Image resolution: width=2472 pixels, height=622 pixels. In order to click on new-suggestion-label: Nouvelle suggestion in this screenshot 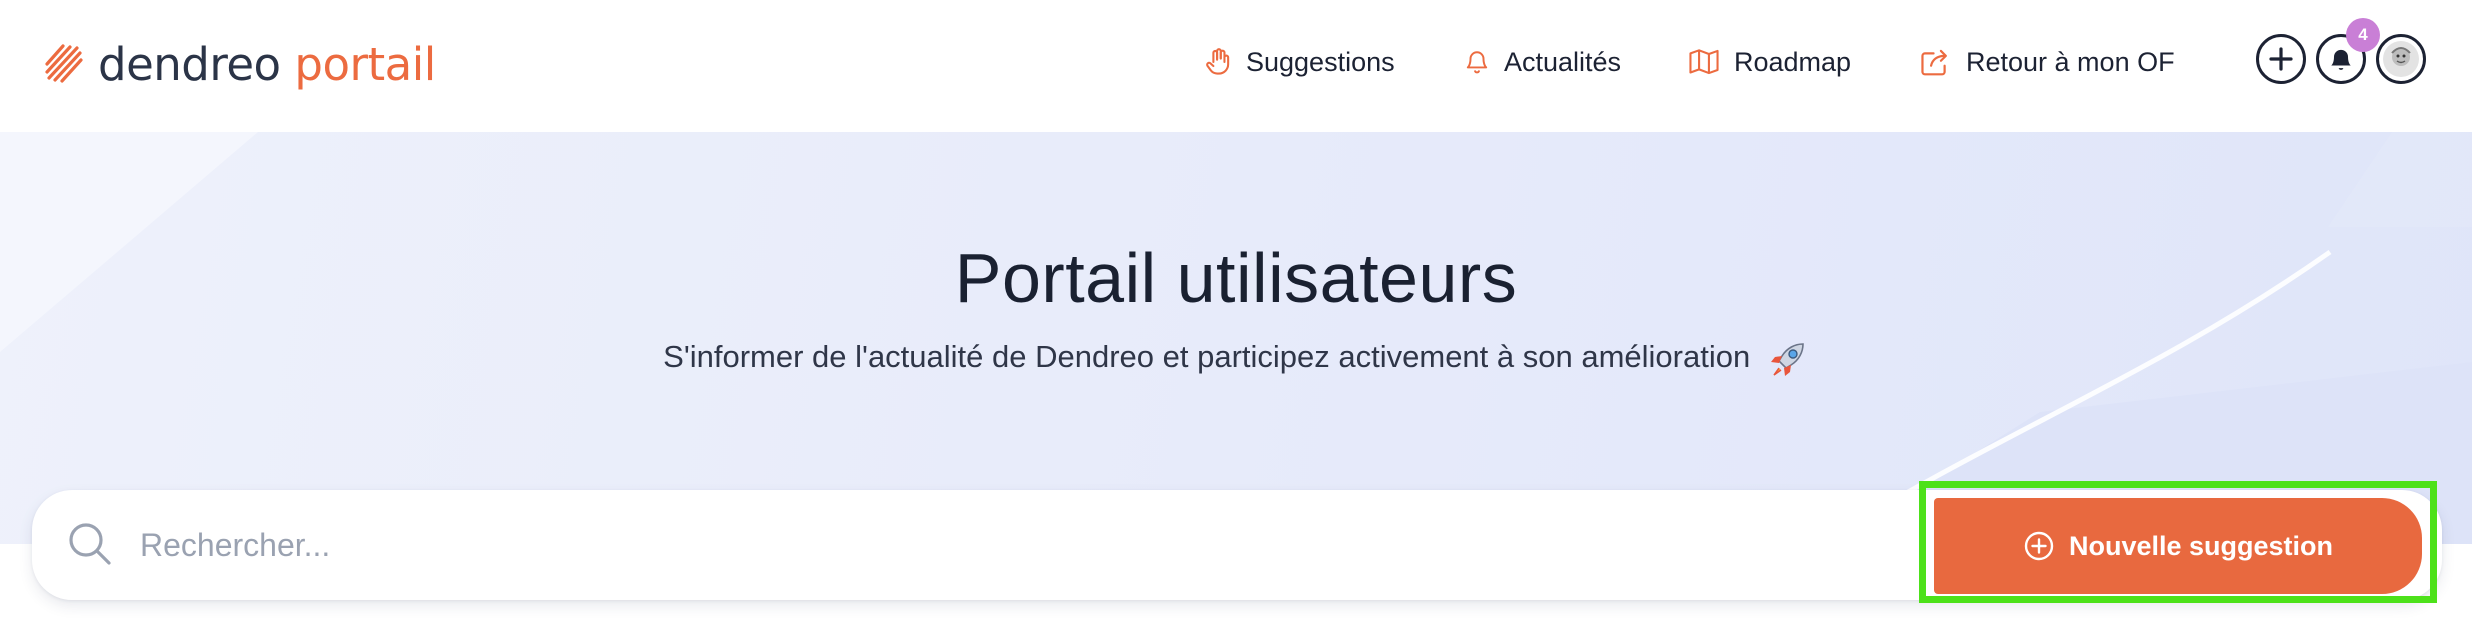, I will do `click(2201, 545)`.